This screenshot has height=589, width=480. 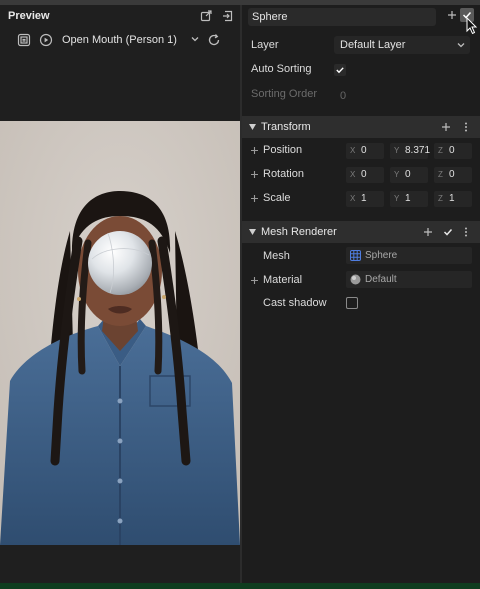 What do you see at coordinates (277, 198) in the screenshot?
I see `scale-label: Scale` at bounding box center [277, 198].